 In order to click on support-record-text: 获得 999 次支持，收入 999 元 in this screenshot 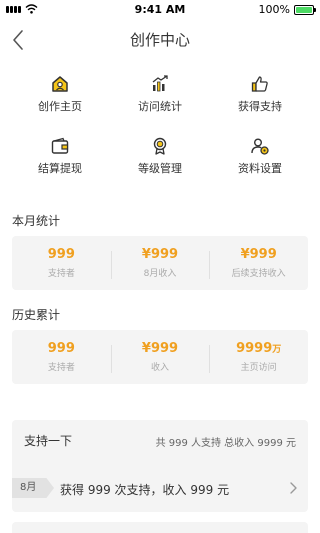, I will do `click(145, 490)`.